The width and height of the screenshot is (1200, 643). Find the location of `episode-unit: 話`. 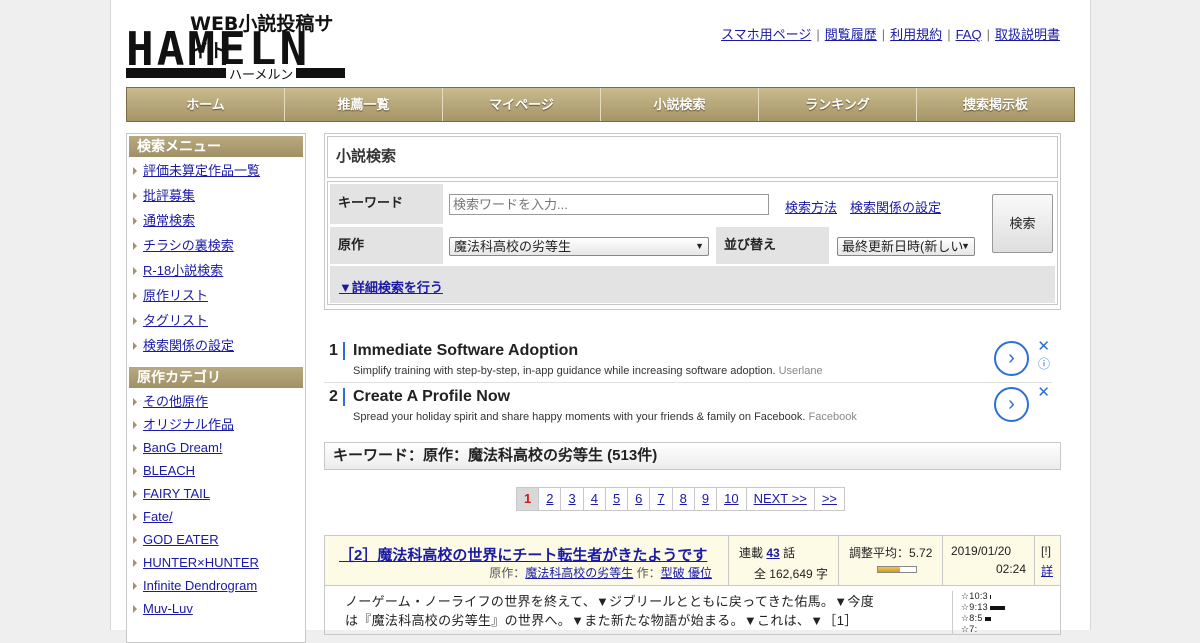

episode-unit: 話 is located at coordinates (789, 553).